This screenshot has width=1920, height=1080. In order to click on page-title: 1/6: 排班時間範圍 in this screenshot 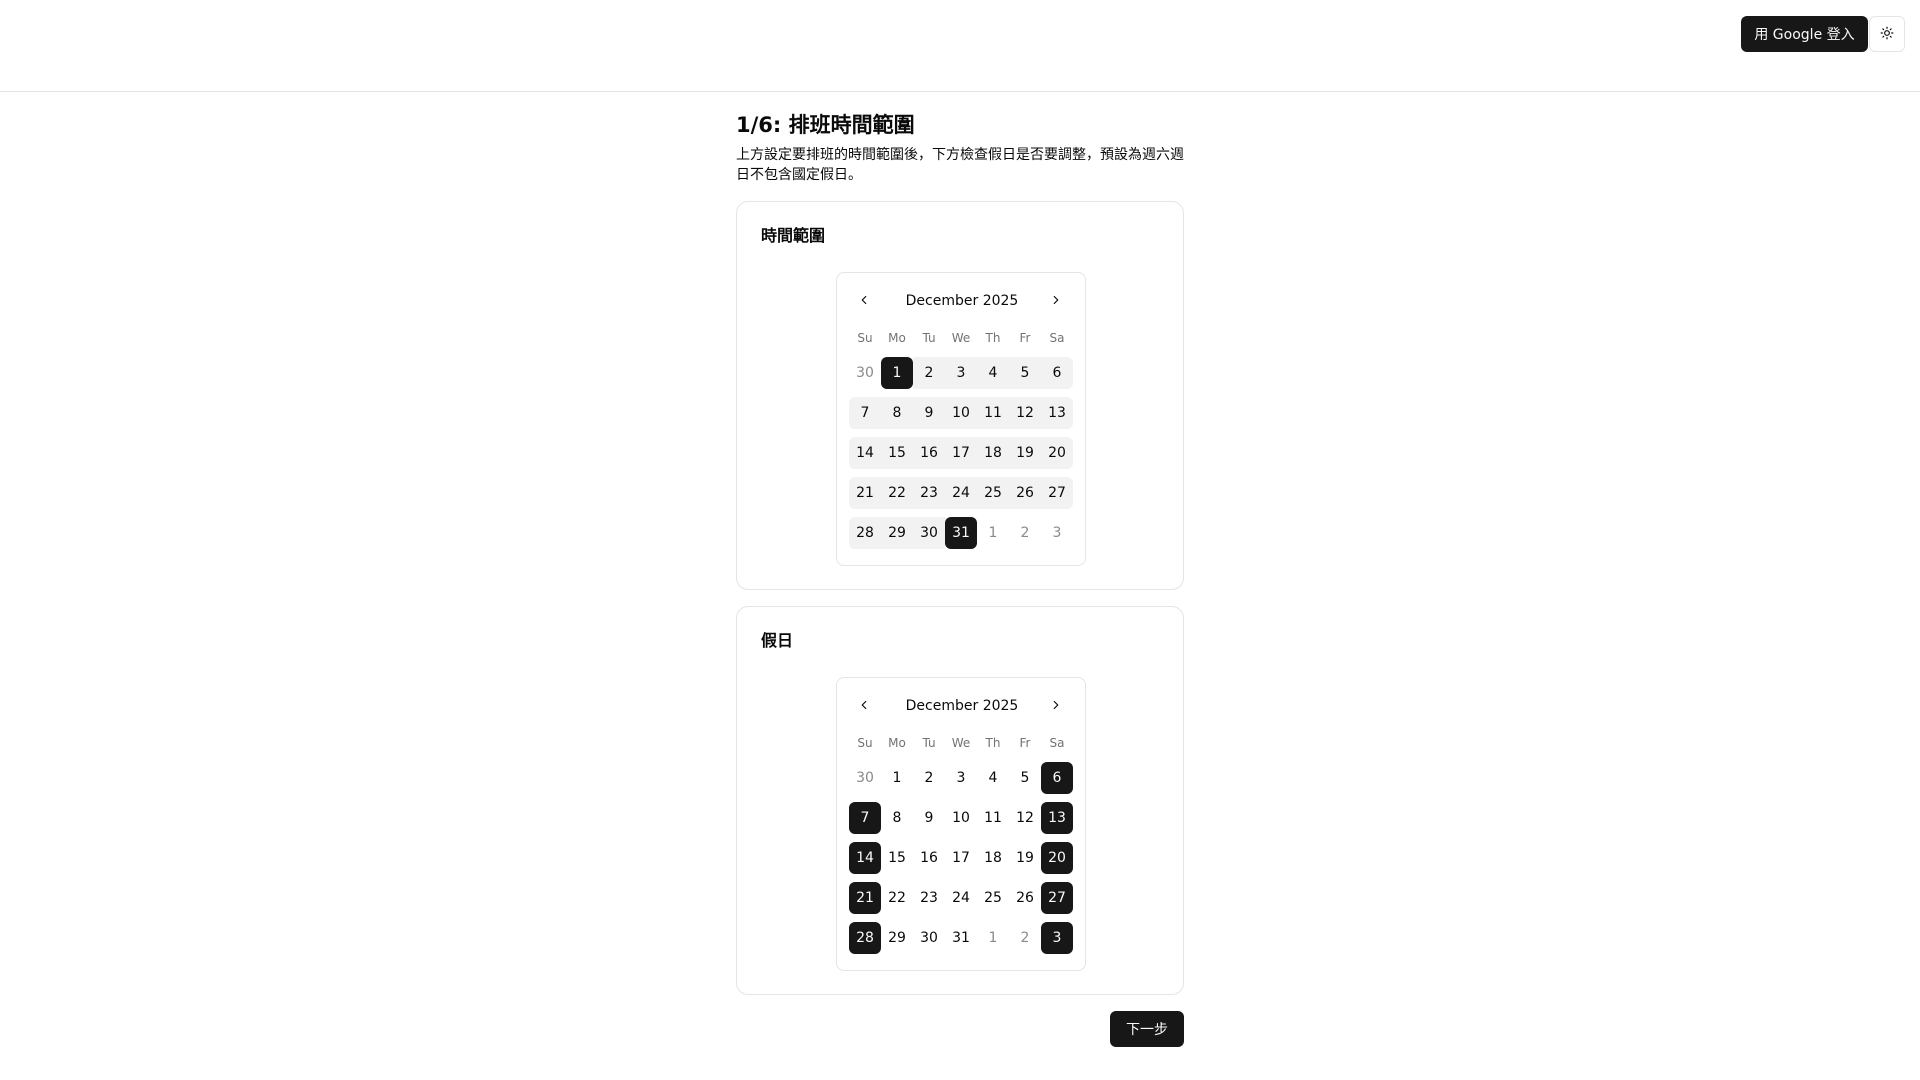, I will do `click(825, 125)`.